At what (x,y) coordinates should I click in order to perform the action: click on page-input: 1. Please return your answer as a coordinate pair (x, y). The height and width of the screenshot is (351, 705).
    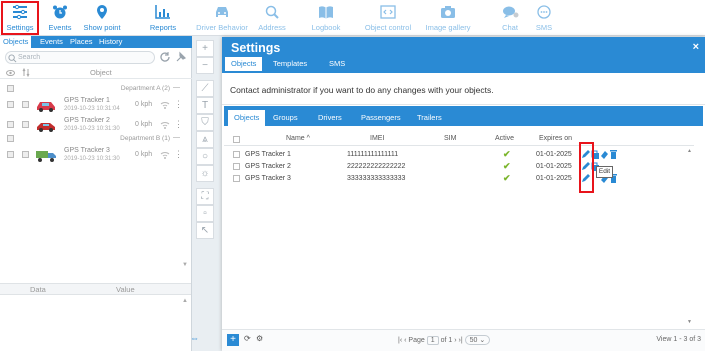
    Looking at the image, I should click on (432, 340).